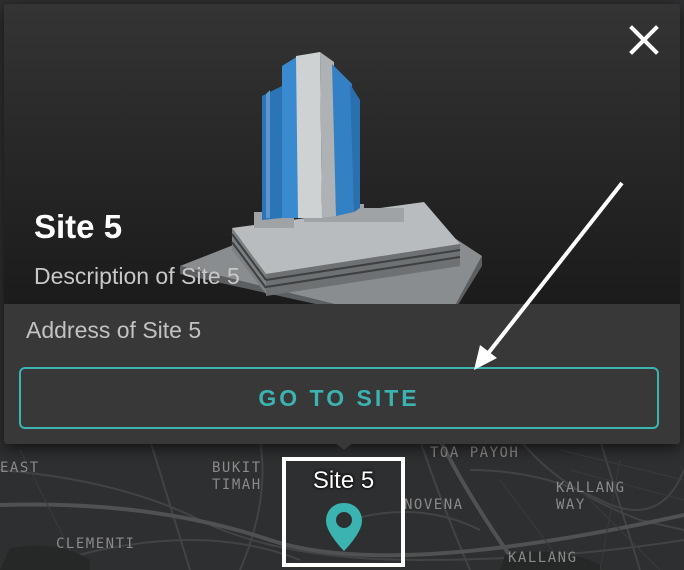 The height and width of the screenshot is (570, 684). Describe the element at coordinates (339, 398) in the screenshot. I see `go-to-site-button: GO TO SITE` at that location.